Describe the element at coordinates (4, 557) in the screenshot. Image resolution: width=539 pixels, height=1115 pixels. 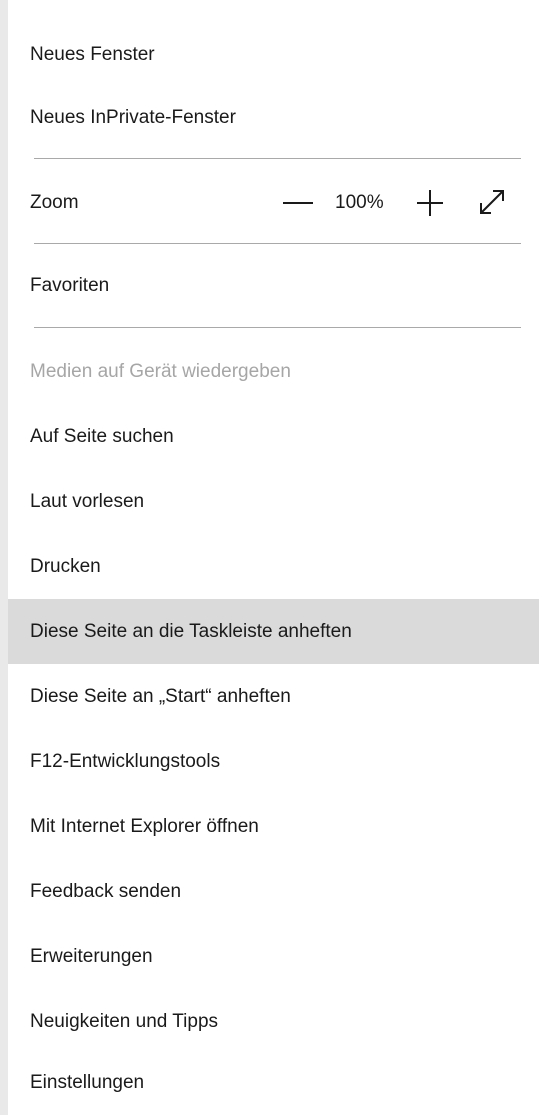
I see `page-background-edge` at that location.